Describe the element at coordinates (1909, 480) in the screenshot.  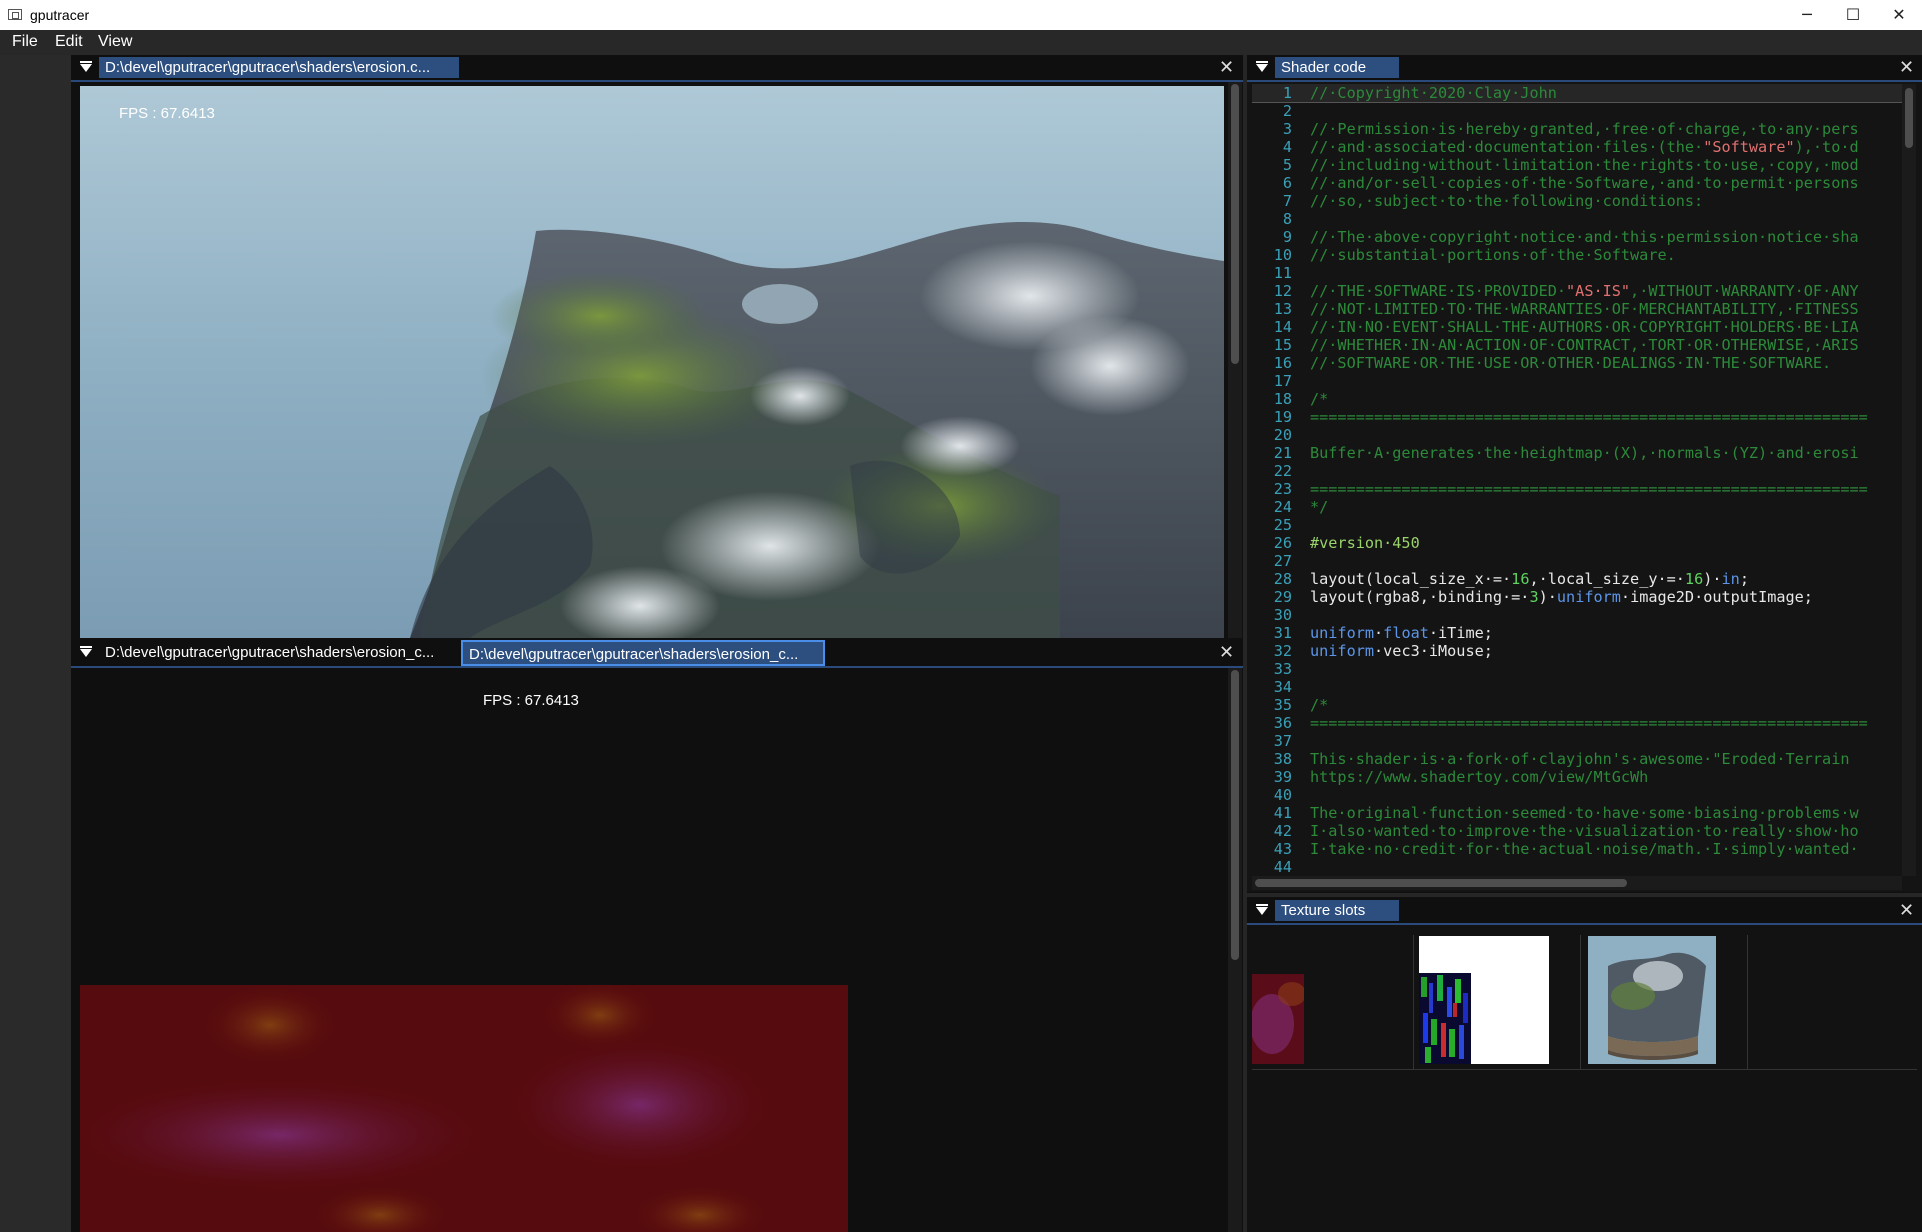
I see `code-vscrollbar` at that location.